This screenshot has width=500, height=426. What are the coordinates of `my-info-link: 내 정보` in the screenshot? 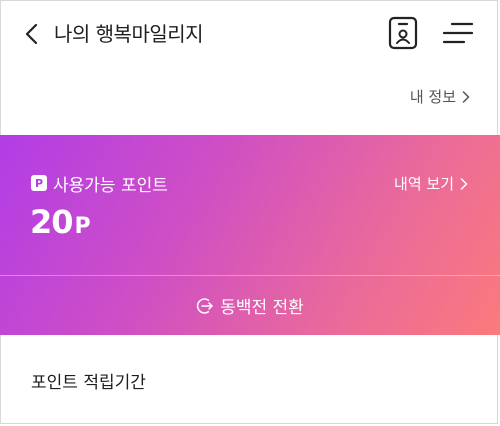 It's located at (440, 96).